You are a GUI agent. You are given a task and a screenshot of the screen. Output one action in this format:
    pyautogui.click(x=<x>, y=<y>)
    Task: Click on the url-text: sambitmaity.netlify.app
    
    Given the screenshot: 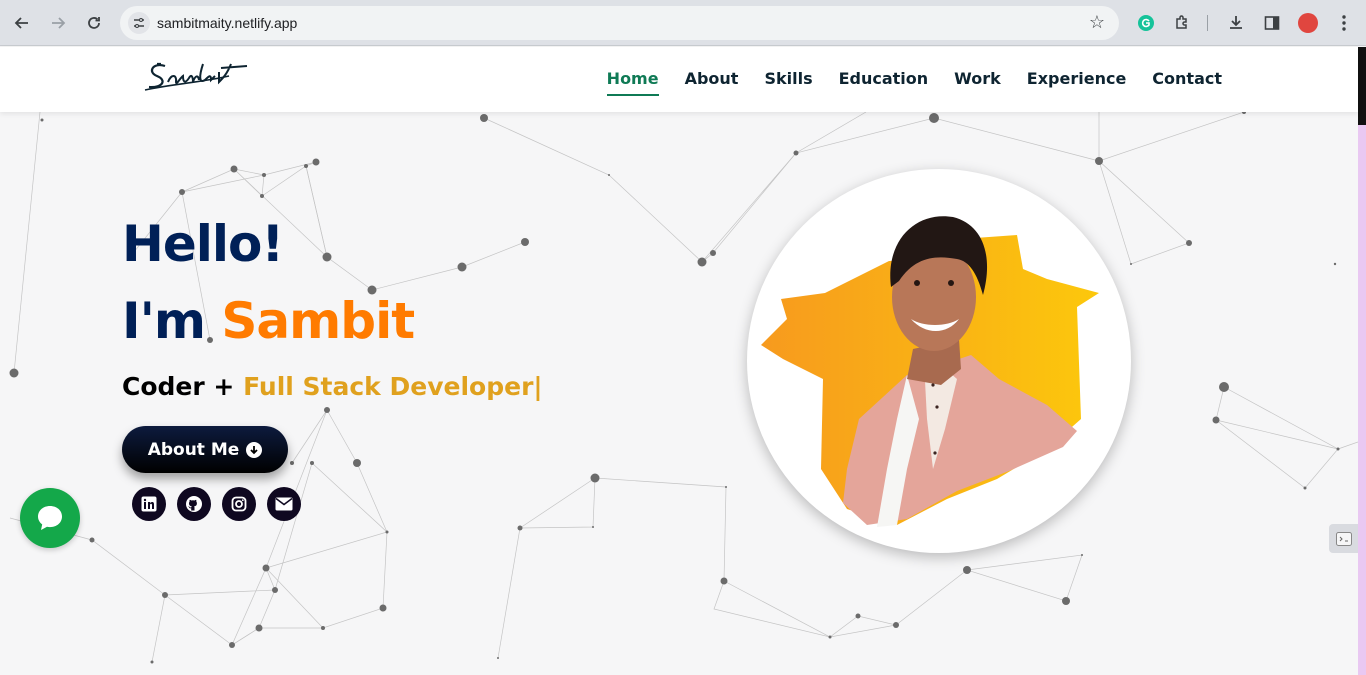 What is the action you would take?
    pyautogui.click(x=227, y=23)
    